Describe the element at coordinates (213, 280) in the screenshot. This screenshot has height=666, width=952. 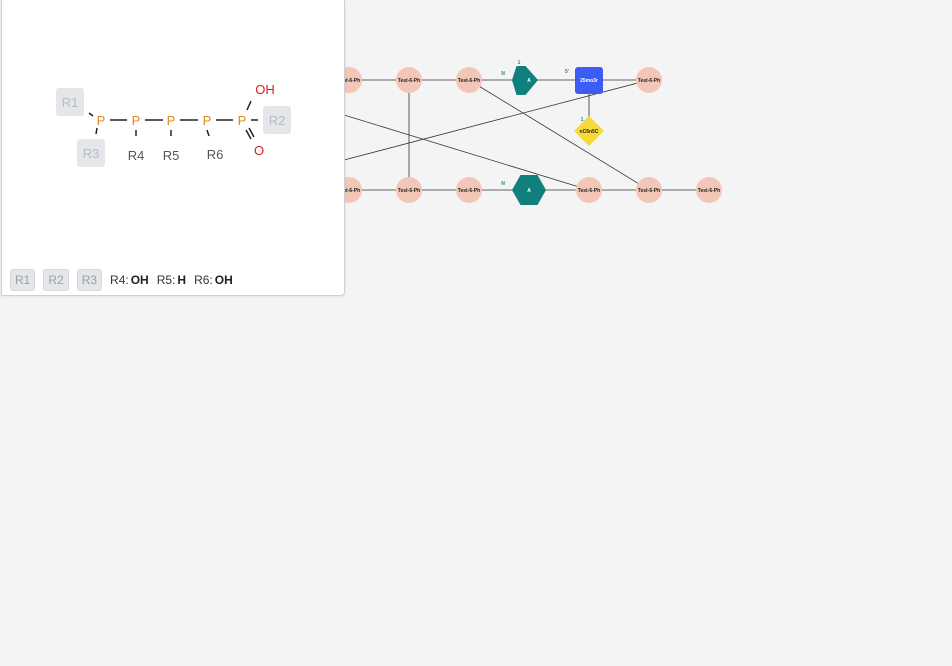
I see `r6-description: R6: OH` at that location.